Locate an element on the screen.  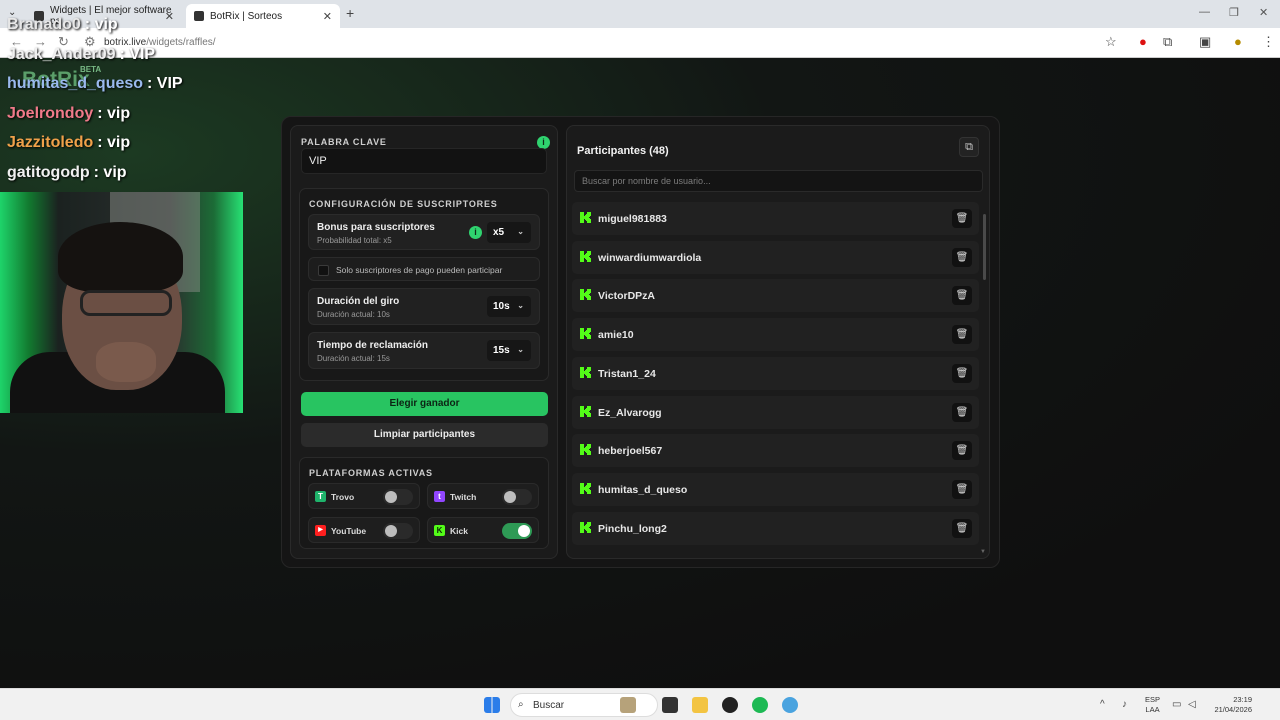
chat-username: Branado0 is located at coordinates (44, 24).